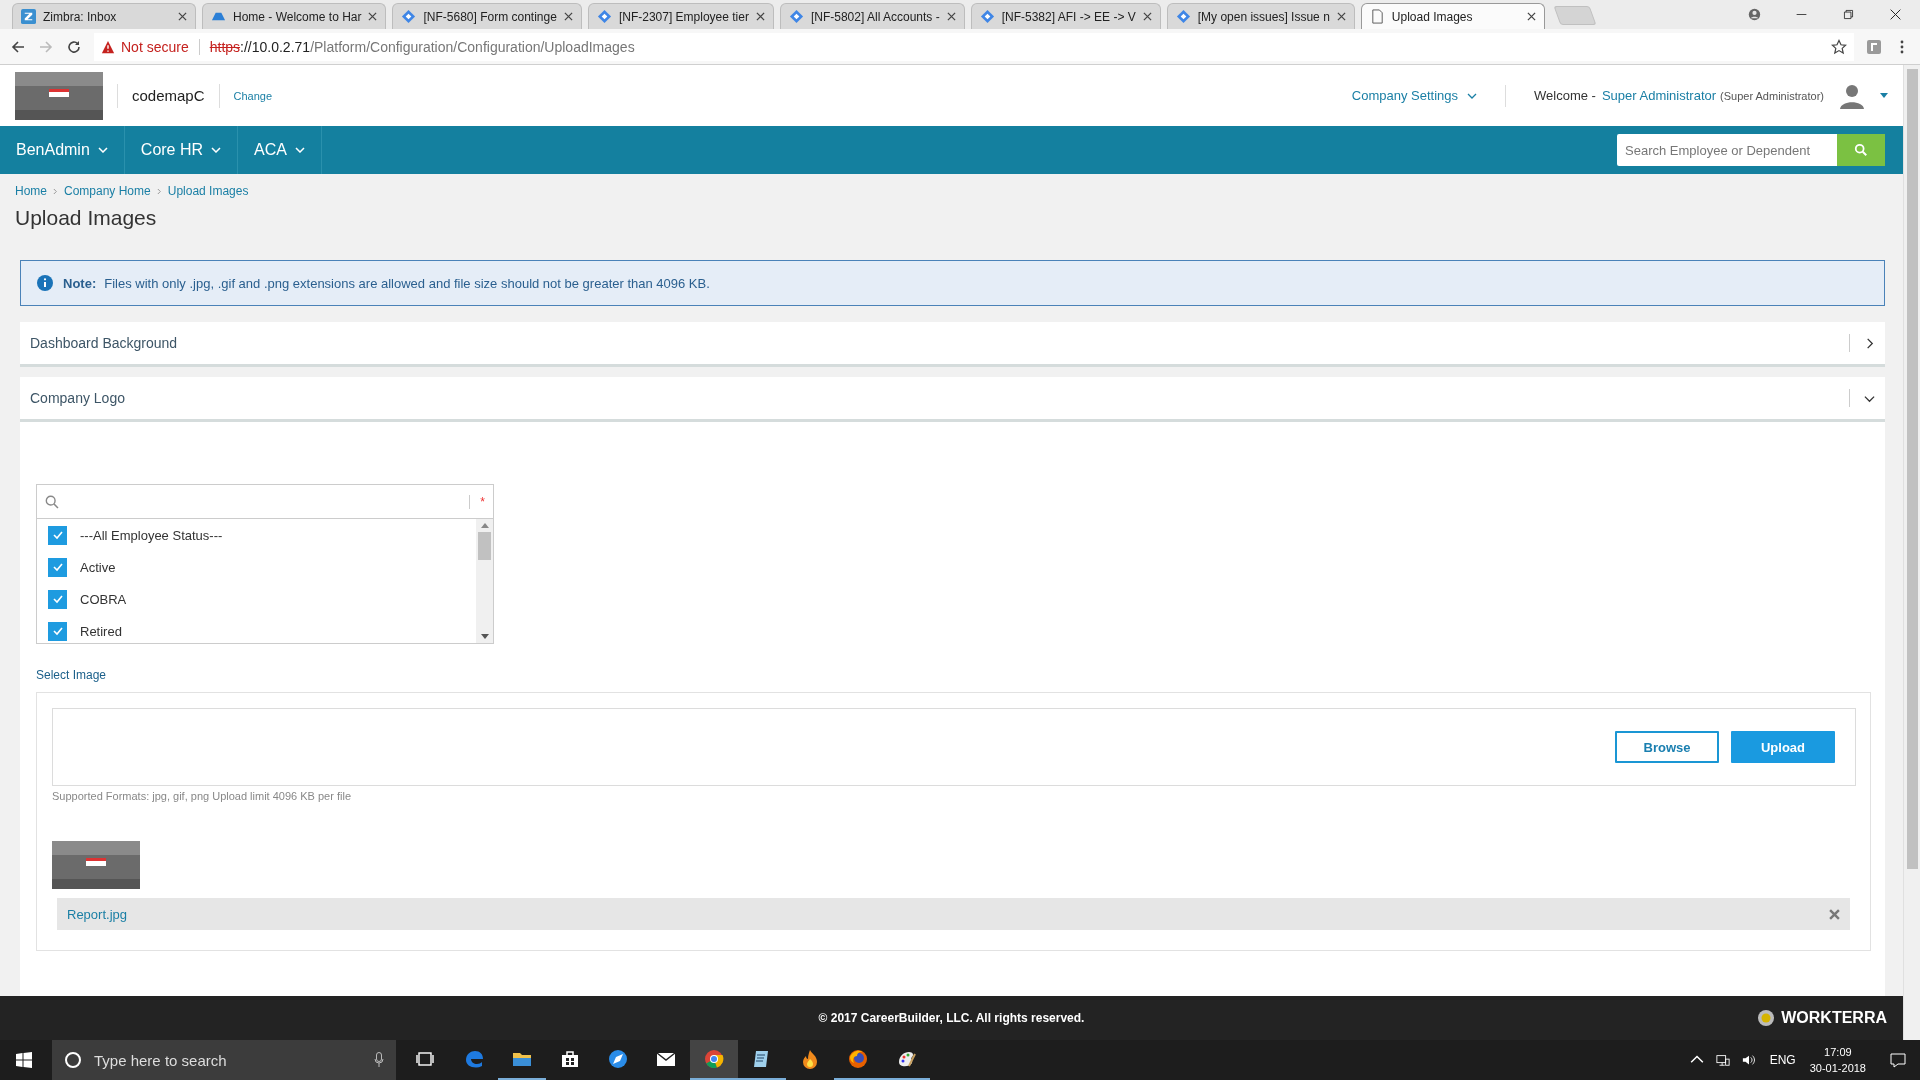 This screenshot has width=1920, height=1080. Describe the element at coordinates (1884, 95) in the screenshot. I see `caret-icon` at that location.